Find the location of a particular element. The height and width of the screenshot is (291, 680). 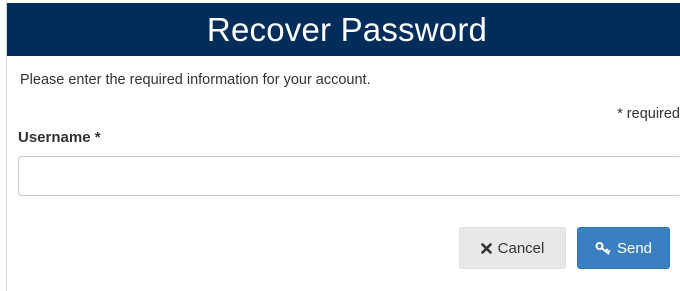

cancel-button-label: Cancel is located at coordinates (521, 248).